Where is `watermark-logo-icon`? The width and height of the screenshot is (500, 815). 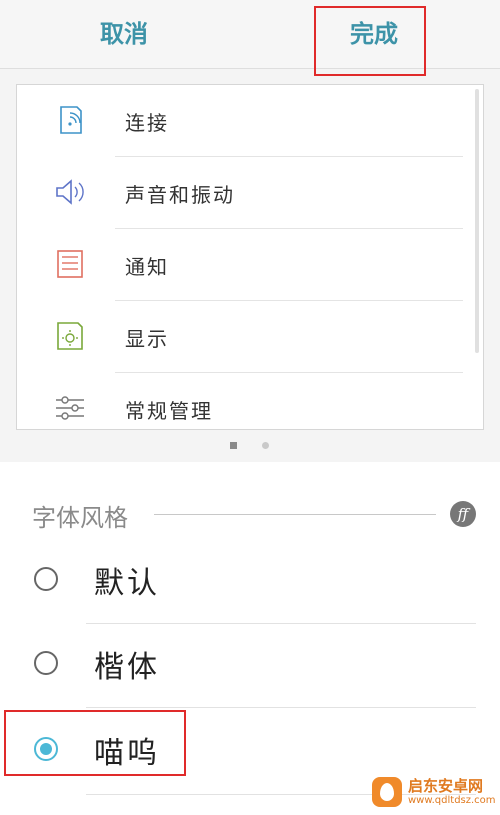
watermark-logo-icon is located at coordinates (387, 792).